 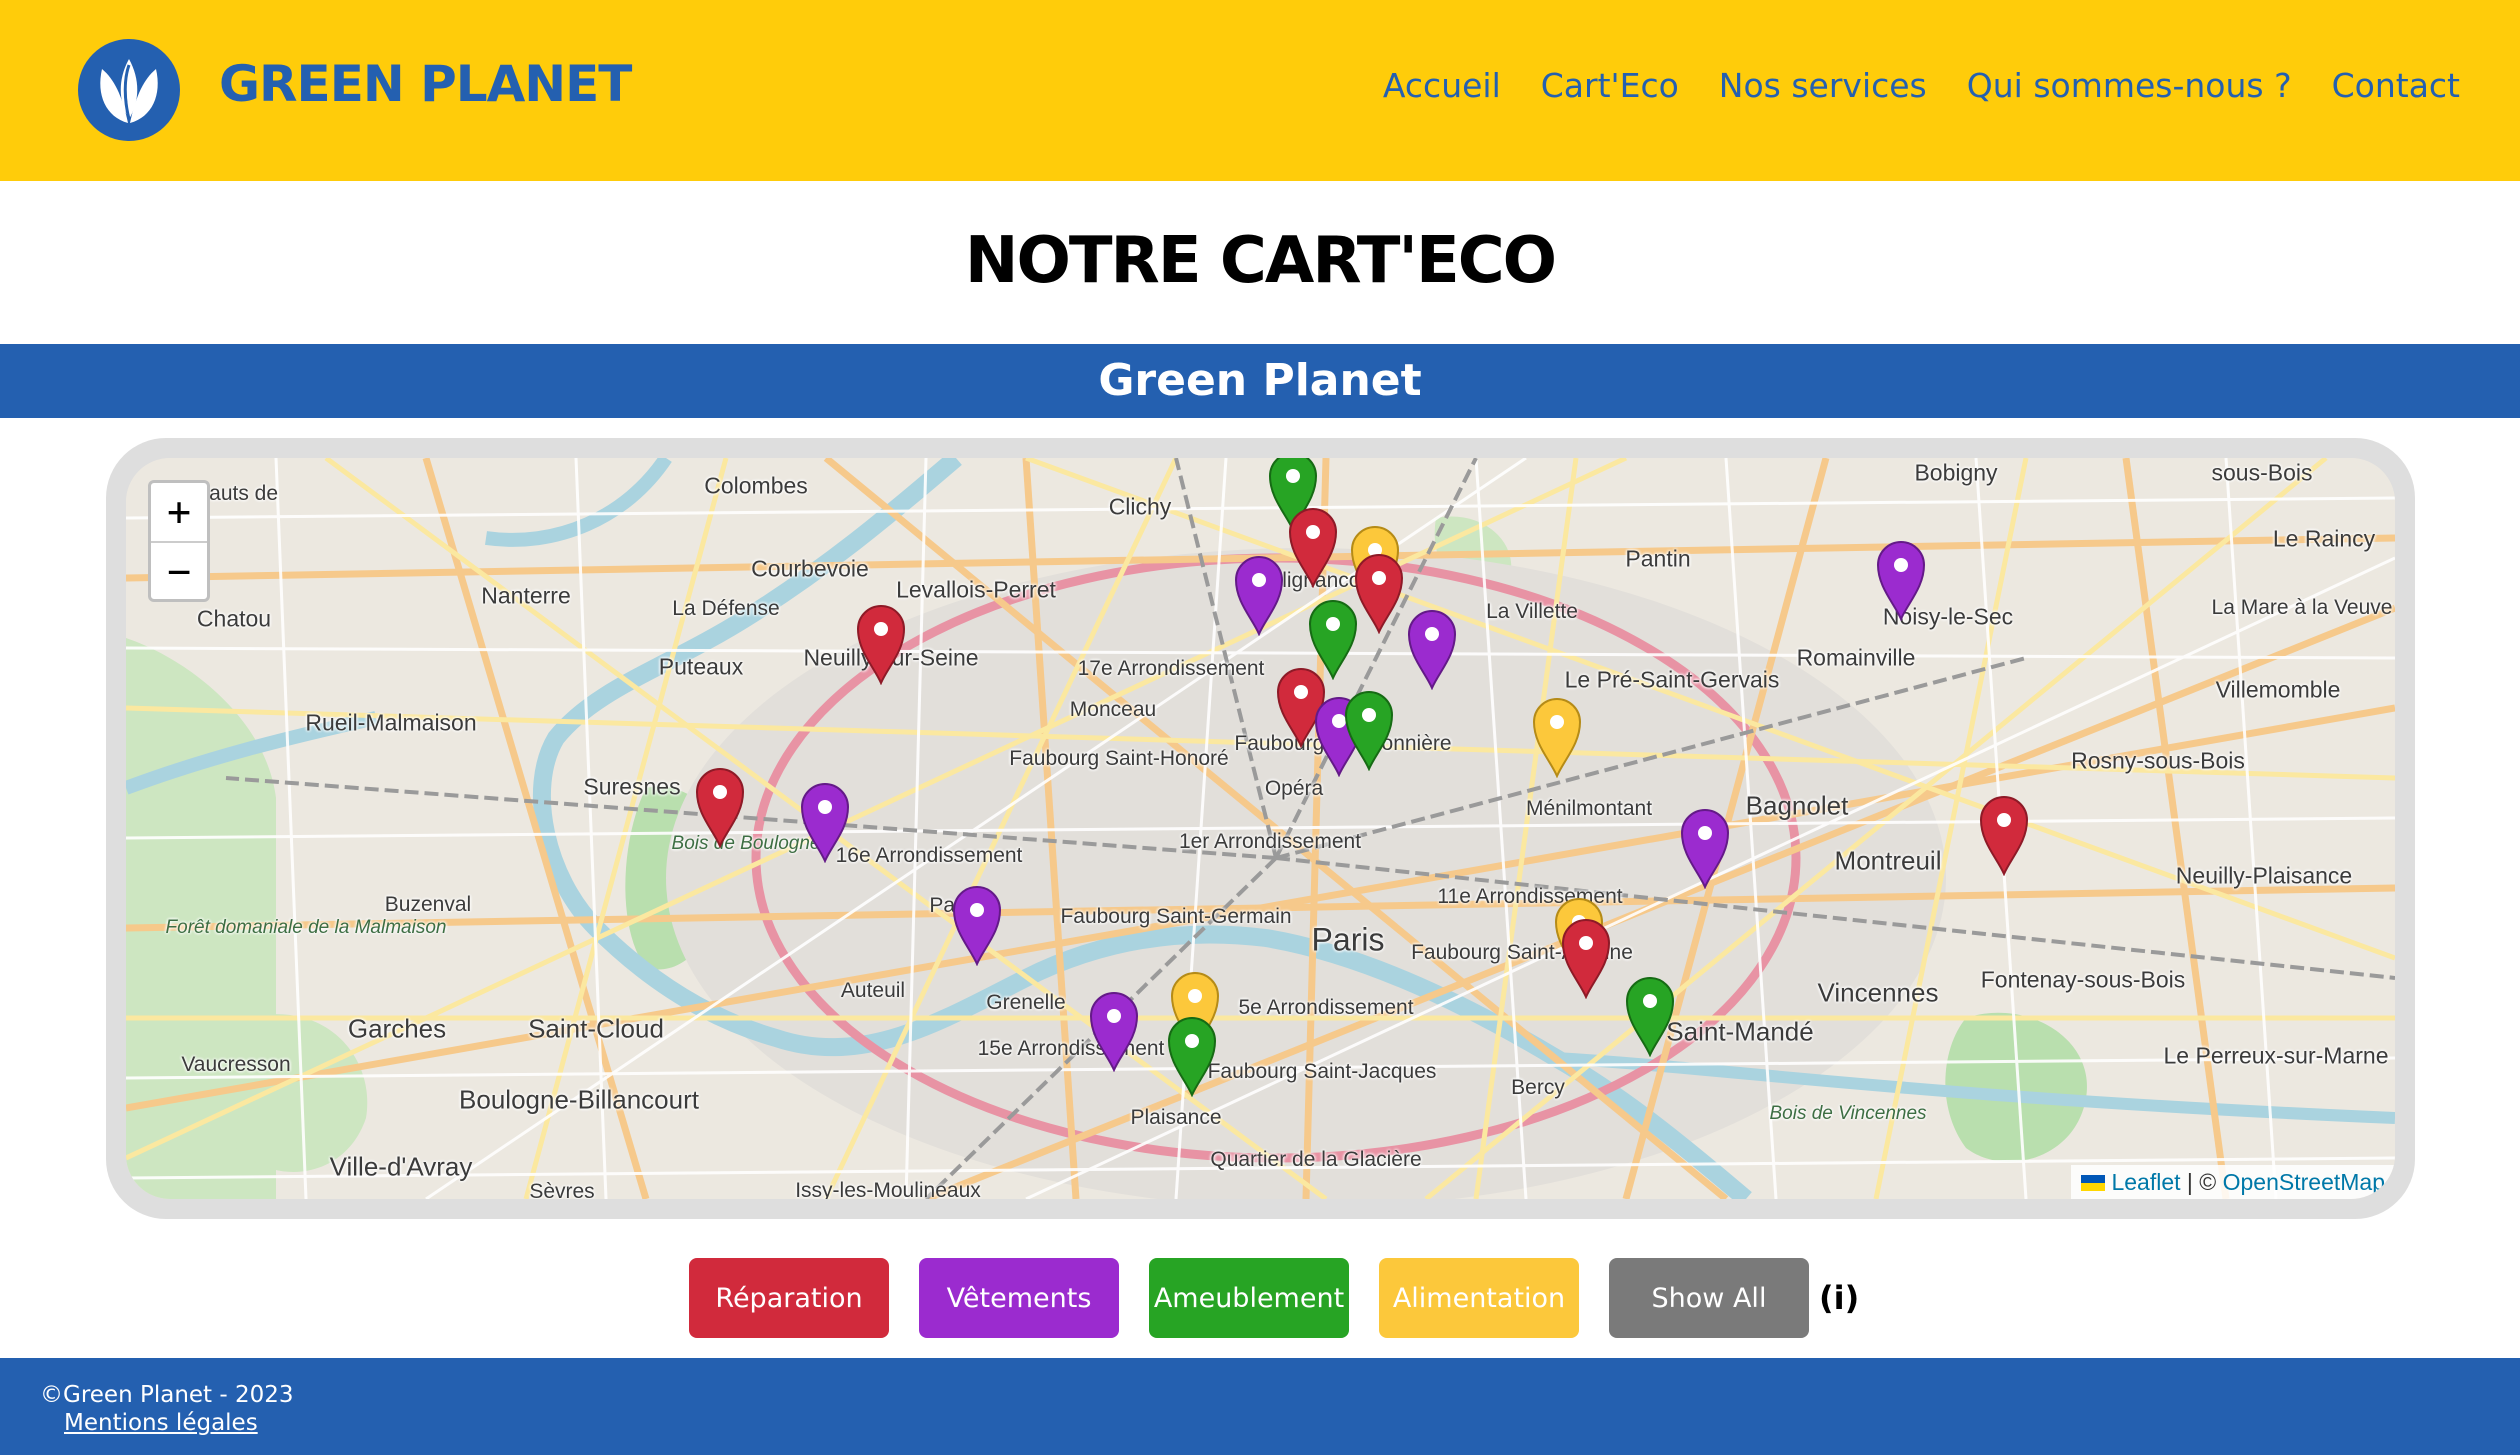 I want to click on brand-name: GREEN PLANET, so click(x=425, y=84).